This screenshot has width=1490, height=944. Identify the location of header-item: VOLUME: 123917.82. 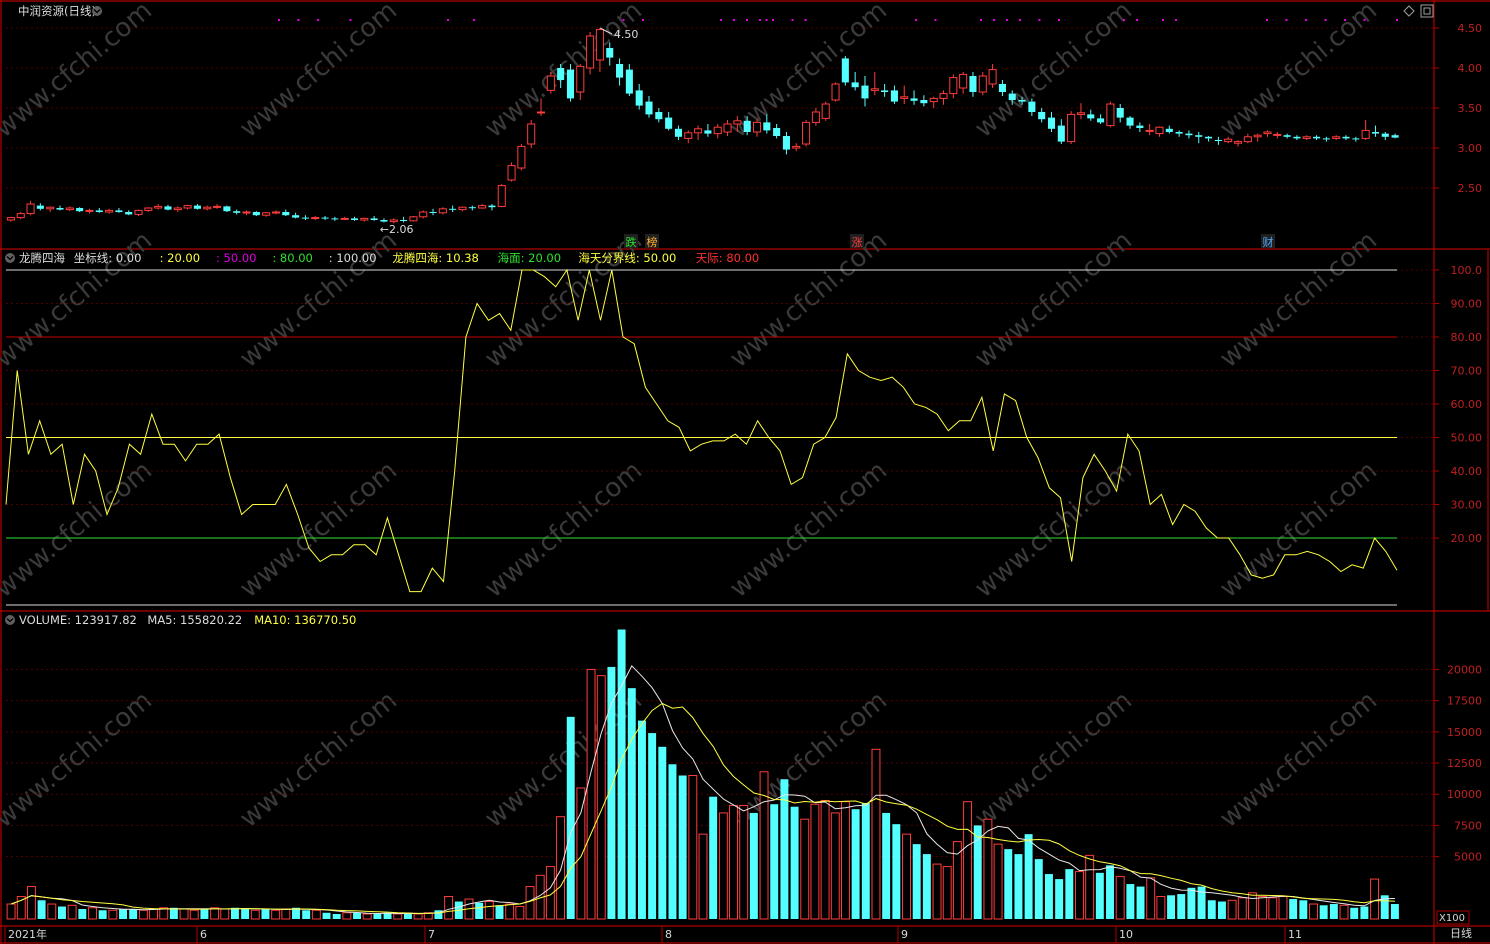
(78, 620).